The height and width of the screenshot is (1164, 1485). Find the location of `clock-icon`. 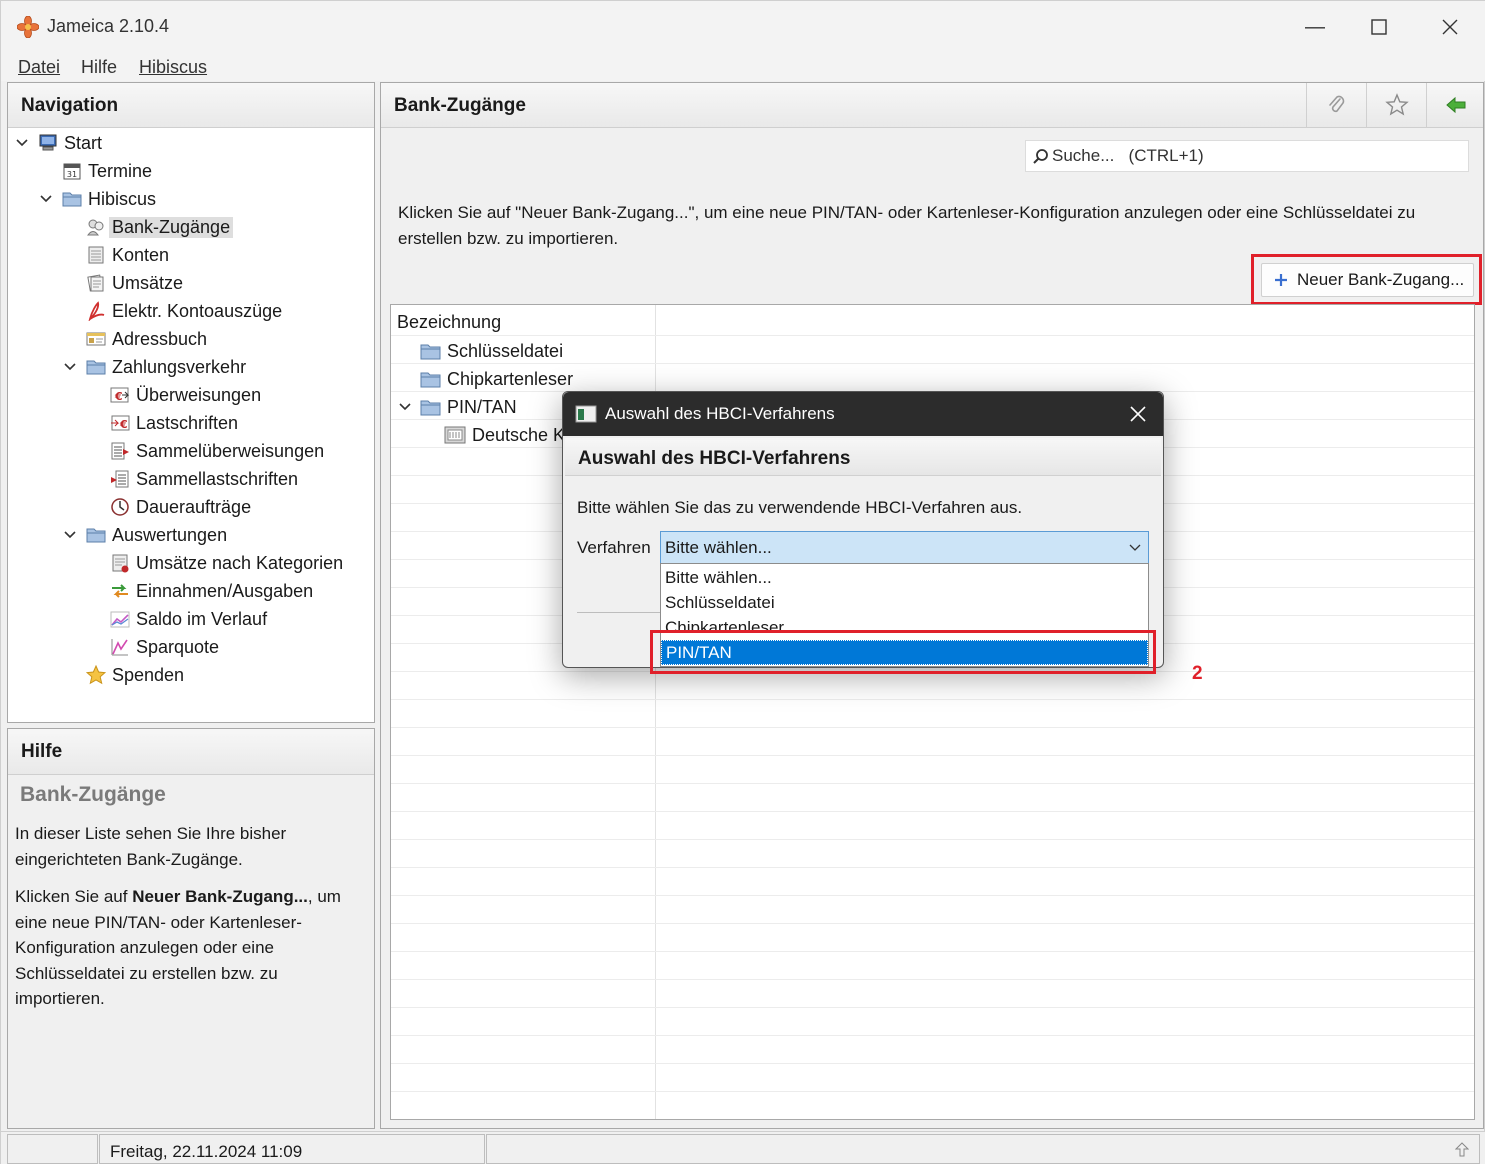

clock-icon is located at coordinates (120, 507).